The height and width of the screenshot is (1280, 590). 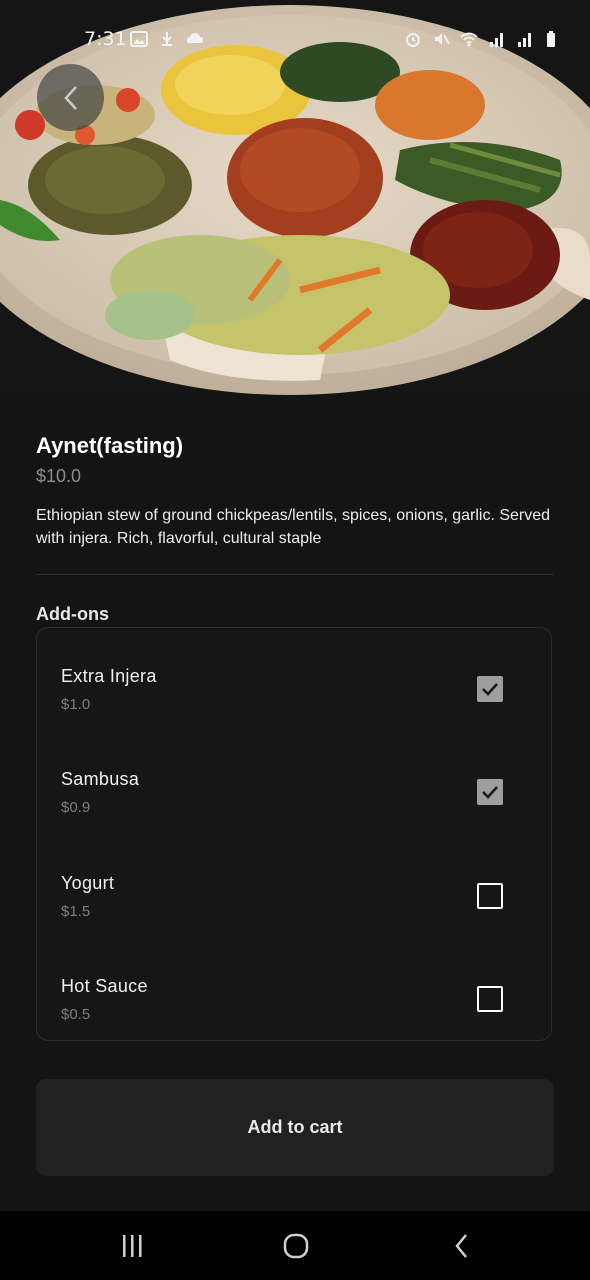 What do you see at coordinates (442, 39) in the screenshot?
I see `mute-icon` at bounding box center [442, 39].